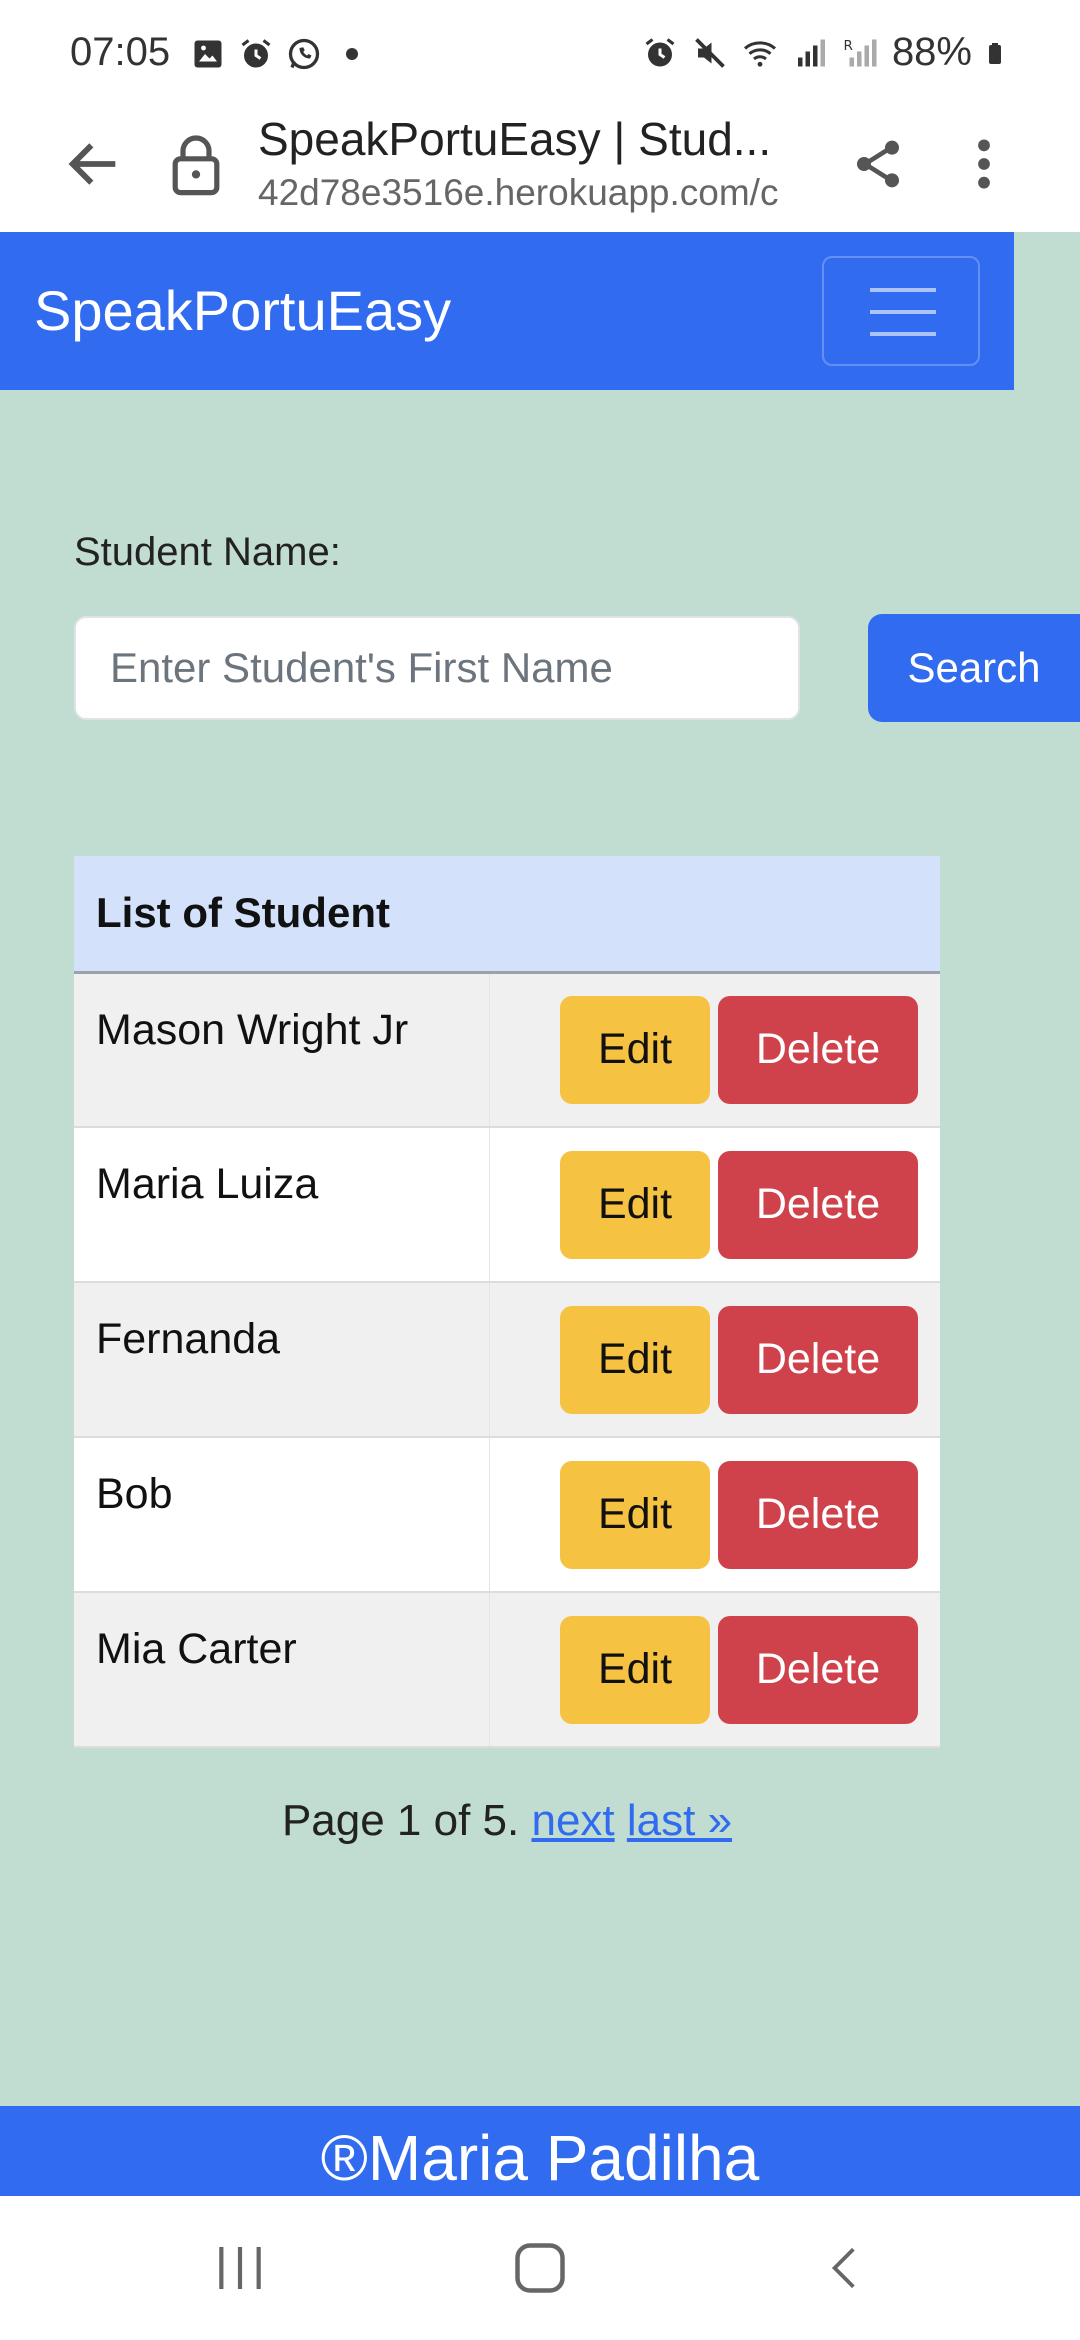 The width and height of the screenshot is (1080, 2340). What do you see at coordinates (242, 310) in the screenshot?
I see `navbar-brand: SpeakPortuEasy` at bounding box center [242, 310].